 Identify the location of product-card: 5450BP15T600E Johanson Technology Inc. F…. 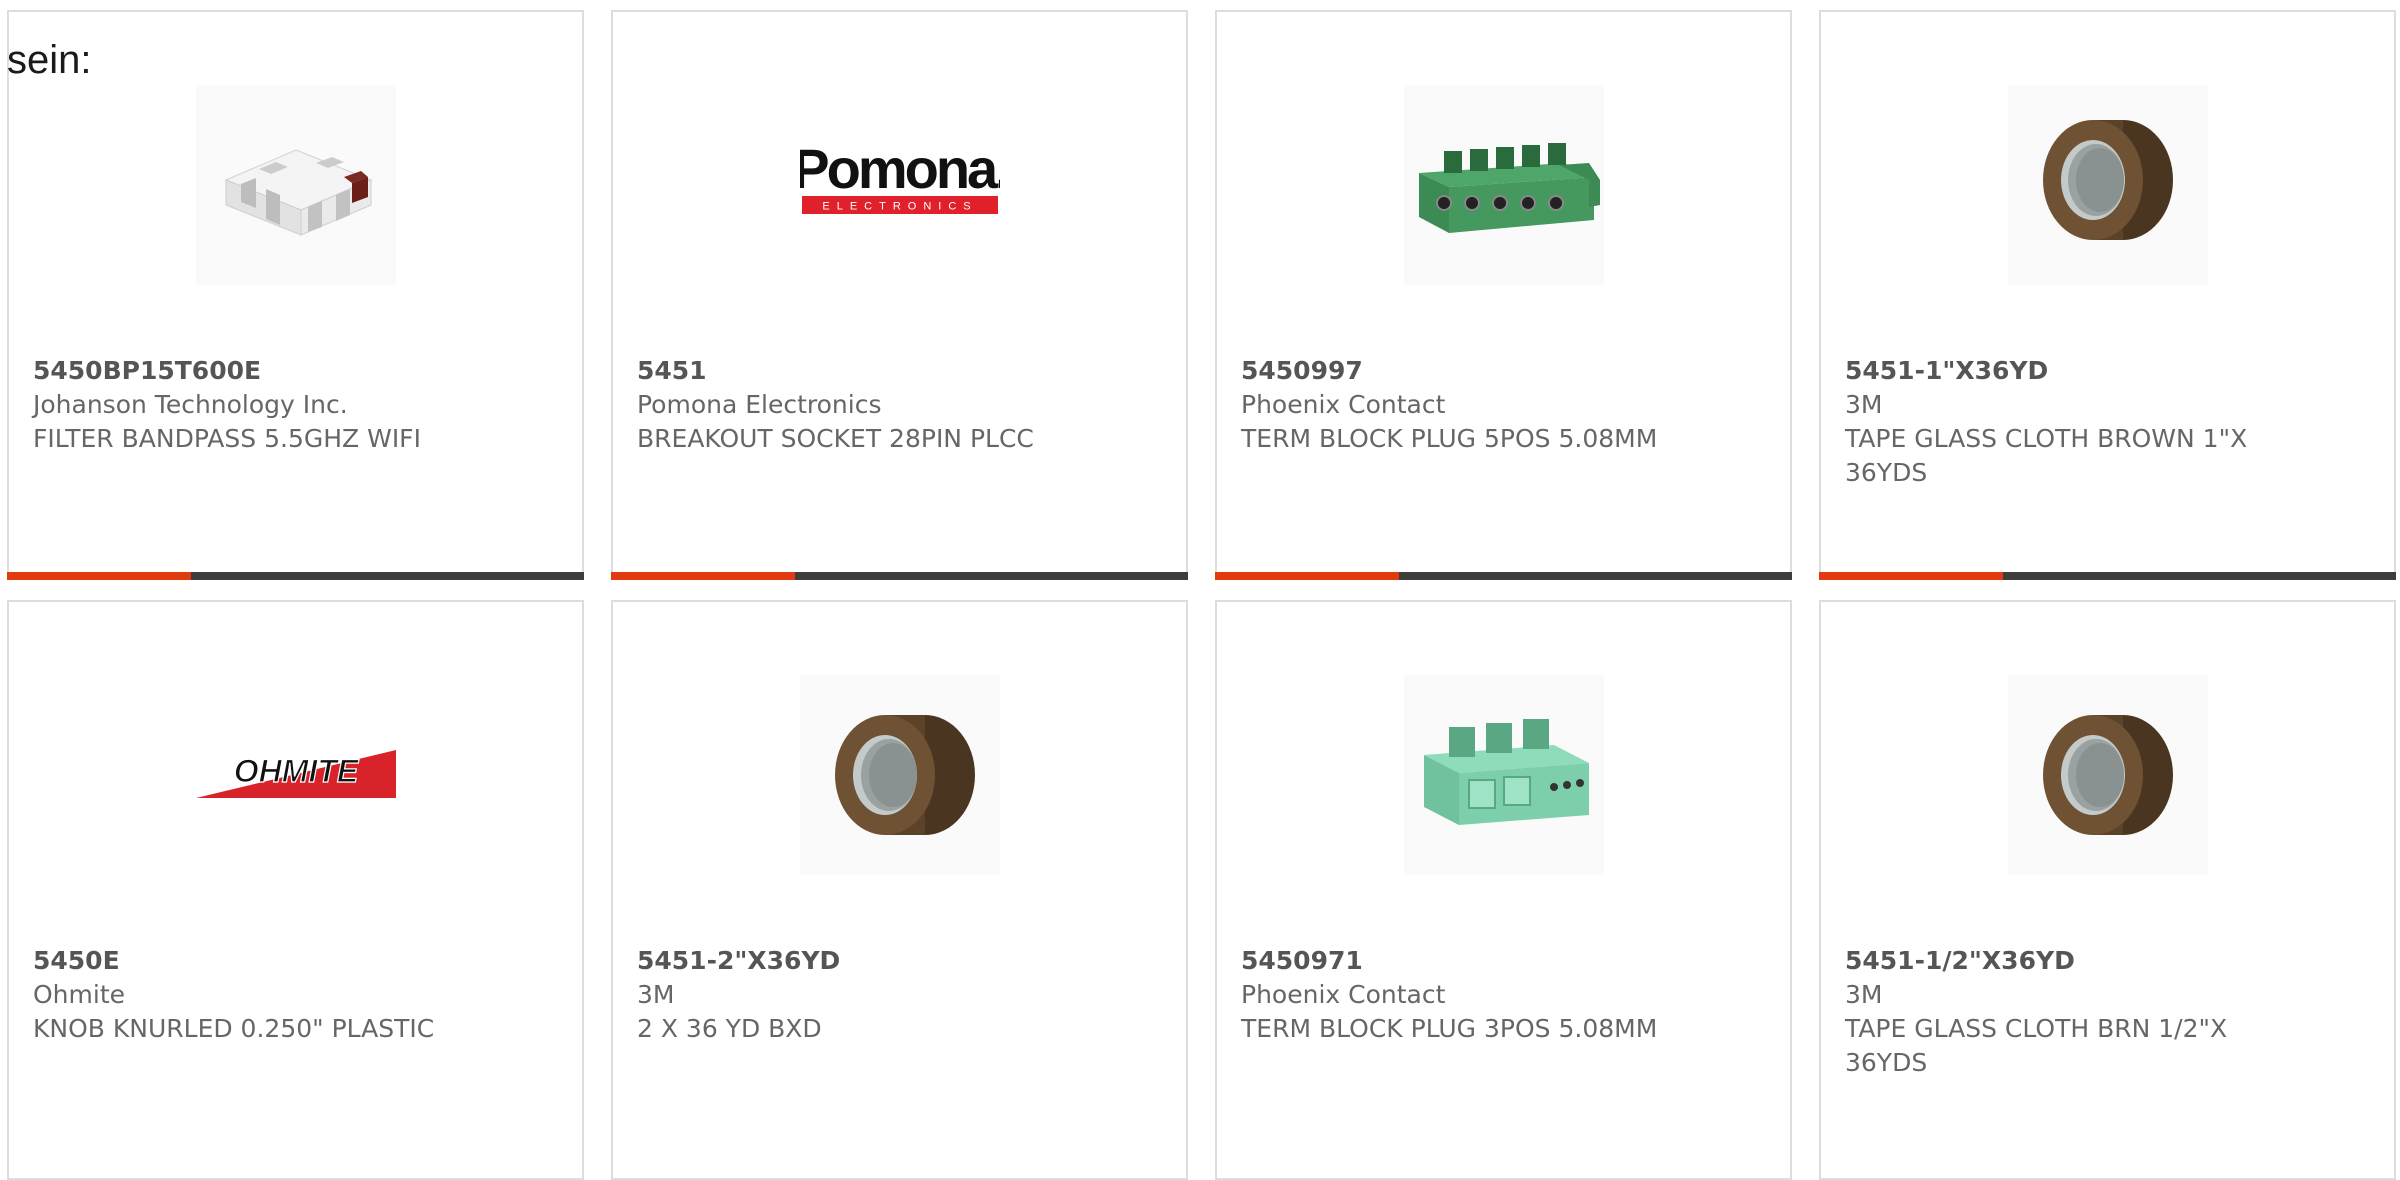
(295, 295).